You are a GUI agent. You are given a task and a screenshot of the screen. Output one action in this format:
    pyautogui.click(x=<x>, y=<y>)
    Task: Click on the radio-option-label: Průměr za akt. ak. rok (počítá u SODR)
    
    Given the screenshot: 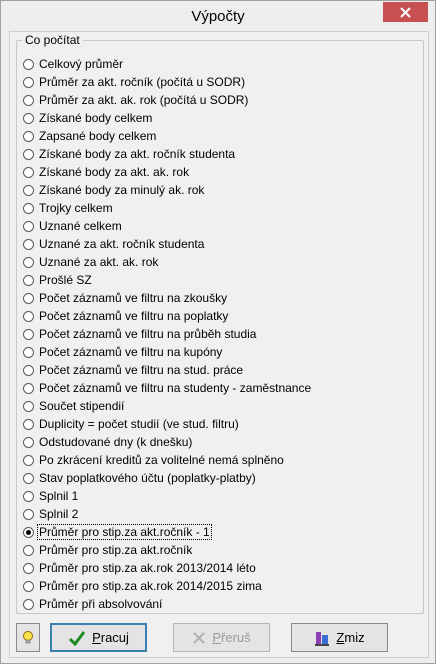 What is the action you would take?
    pyautogui.click(x=143, y=100)
    